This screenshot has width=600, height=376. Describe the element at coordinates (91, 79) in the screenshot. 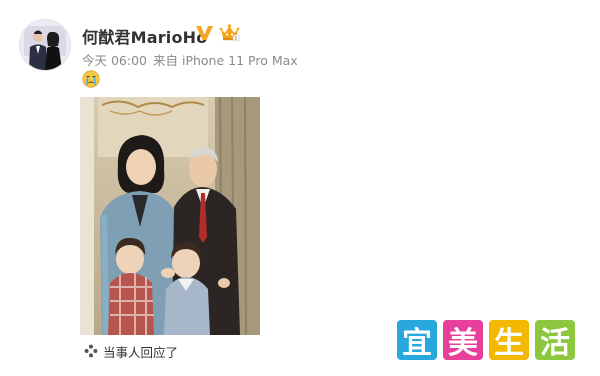

I see `sad-crying-emoji` at that location.